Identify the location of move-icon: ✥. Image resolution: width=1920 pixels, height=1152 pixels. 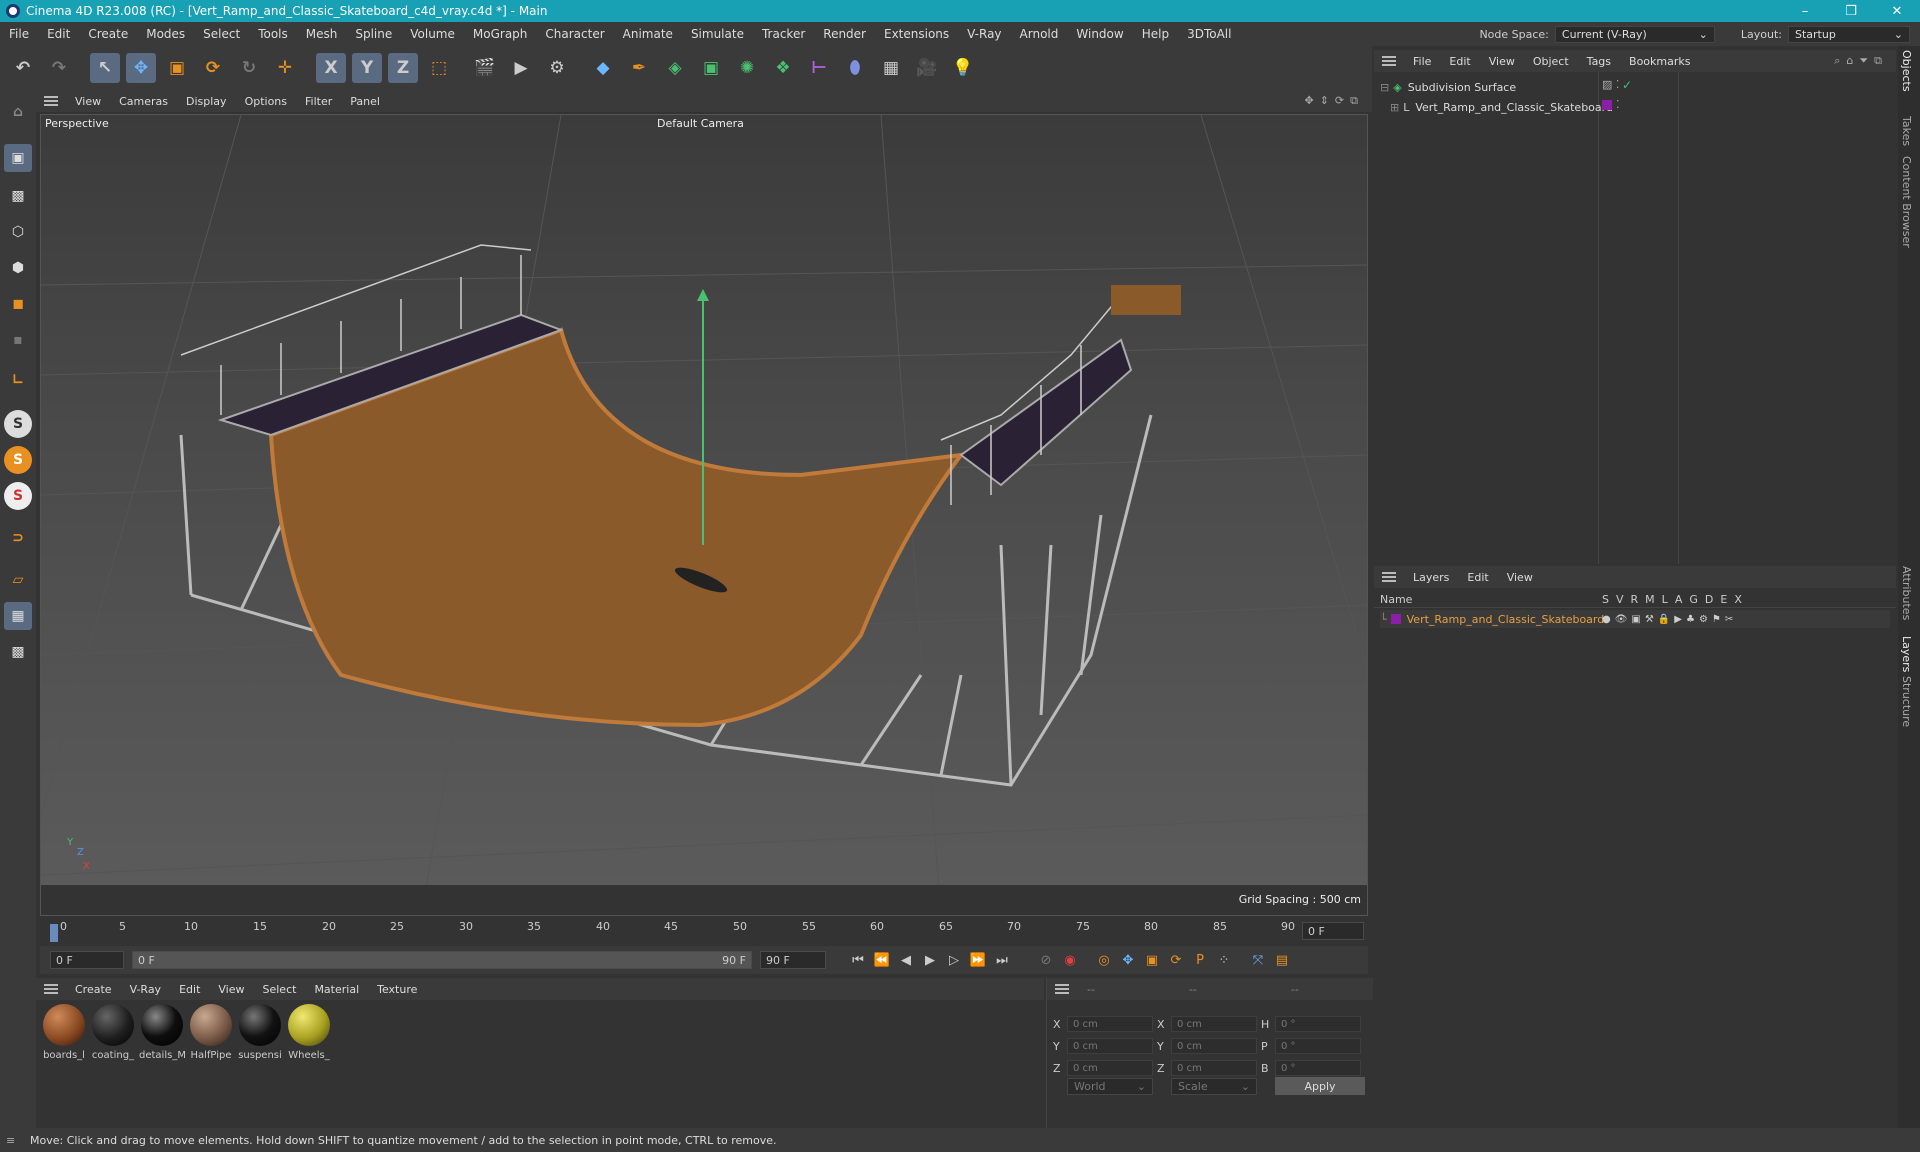
(141, 68).